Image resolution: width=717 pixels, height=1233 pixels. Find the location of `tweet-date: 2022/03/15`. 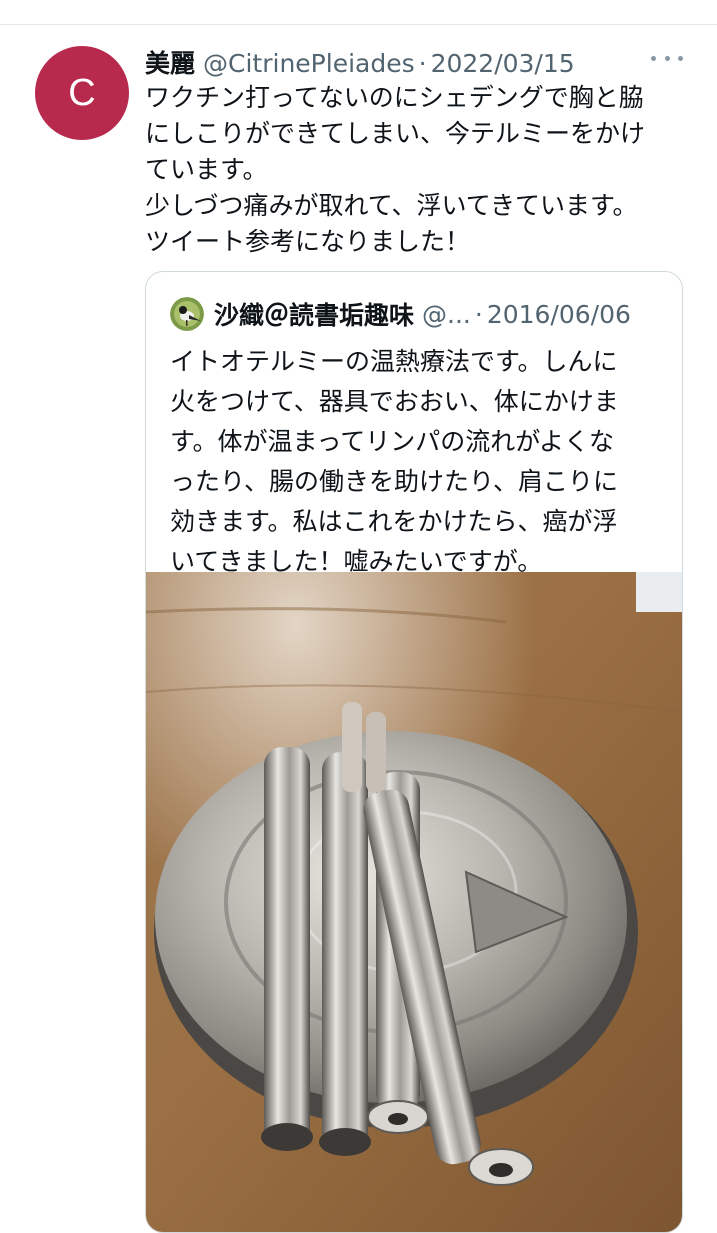

tweet-date: 2022/03/15 is located at coordinates (503, 63).